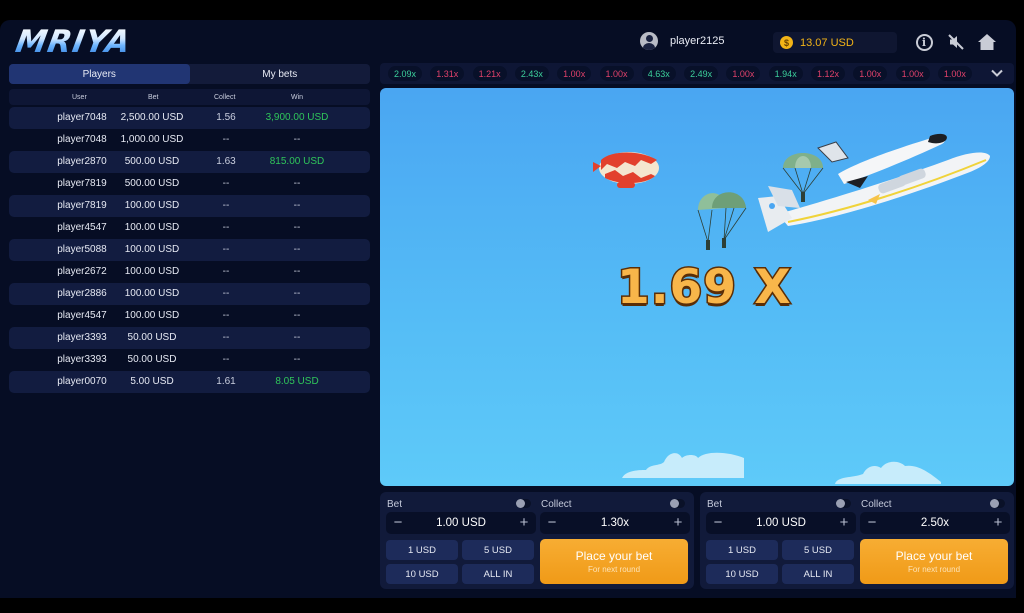  I want to click on balance-display: $ 13.07 USD, so click(835, 42).